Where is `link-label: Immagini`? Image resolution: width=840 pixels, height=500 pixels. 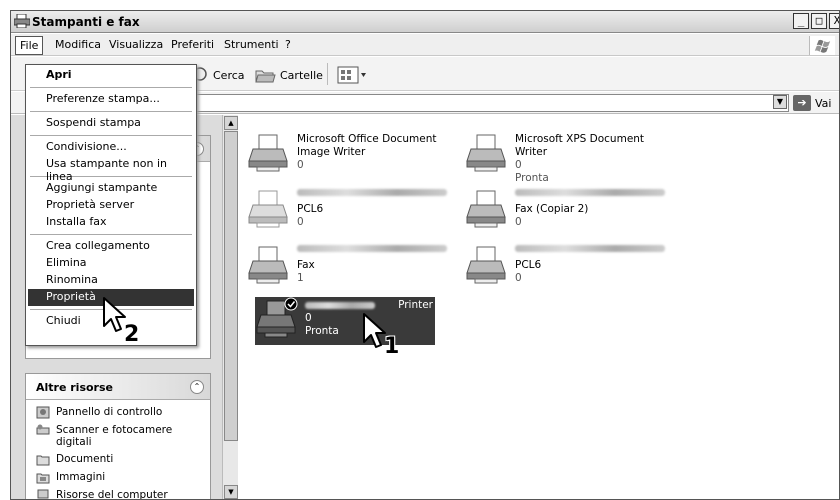 link-label: Immagini is located at coordinates (81, 477).